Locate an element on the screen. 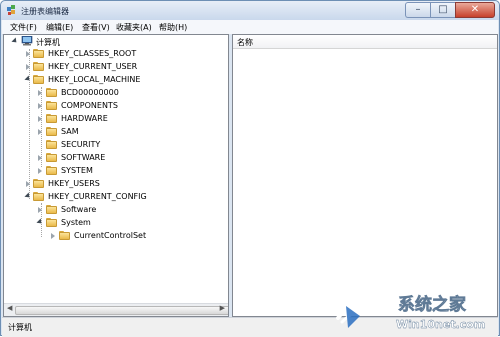  minimize-button: – is located at coordinates (417, 10).